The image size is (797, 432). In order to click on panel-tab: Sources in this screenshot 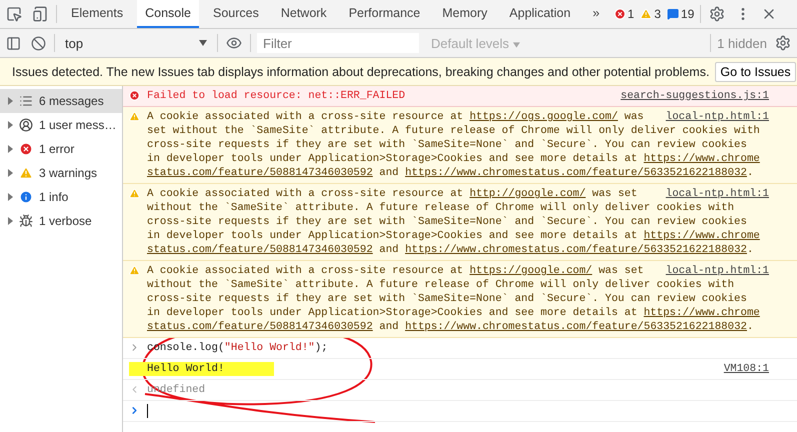, I will do `click(235, 14)`.